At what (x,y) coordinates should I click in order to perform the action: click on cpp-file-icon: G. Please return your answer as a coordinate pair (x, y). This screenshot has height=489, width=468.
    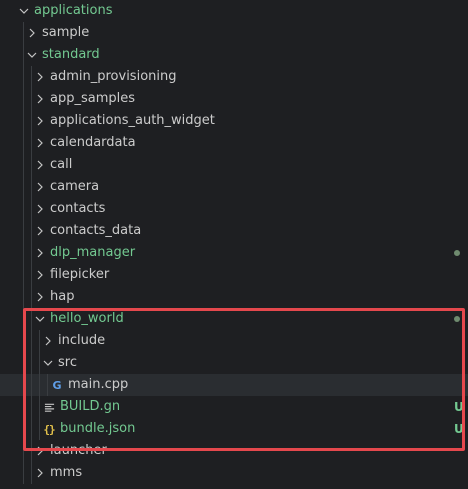
    Looking at the image, I should click on (57, 385).